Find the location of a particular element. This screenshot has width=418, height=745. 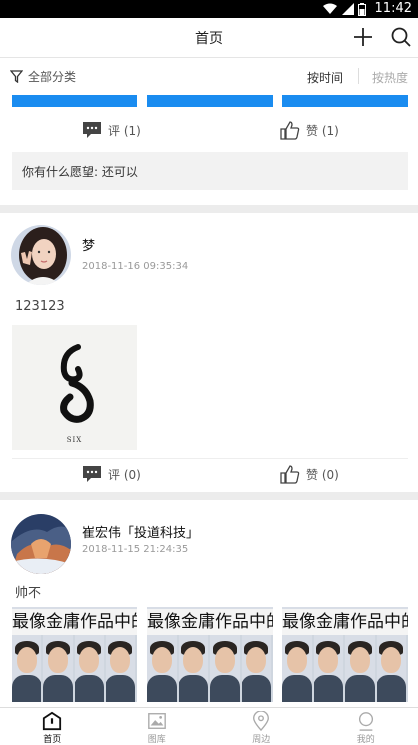

feed-card: 评 (1) 赞 (1) 你有什么愿望: 还可以 is located at coordinates (209, 150).